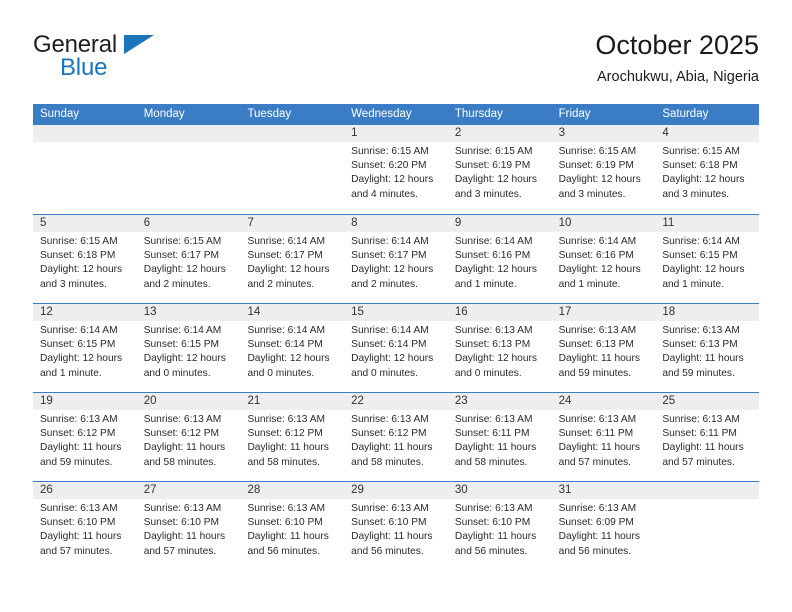 The image size is (792, 612). What do you see at coordinates (85, 401) in the screenshot?
I see `day-number: 19` at bounding box center [85, 401].